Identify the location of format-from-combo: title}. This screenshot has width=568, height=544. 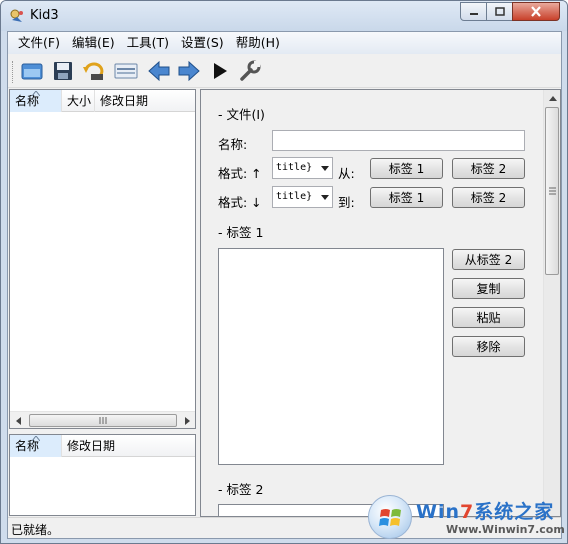
(302, 168).